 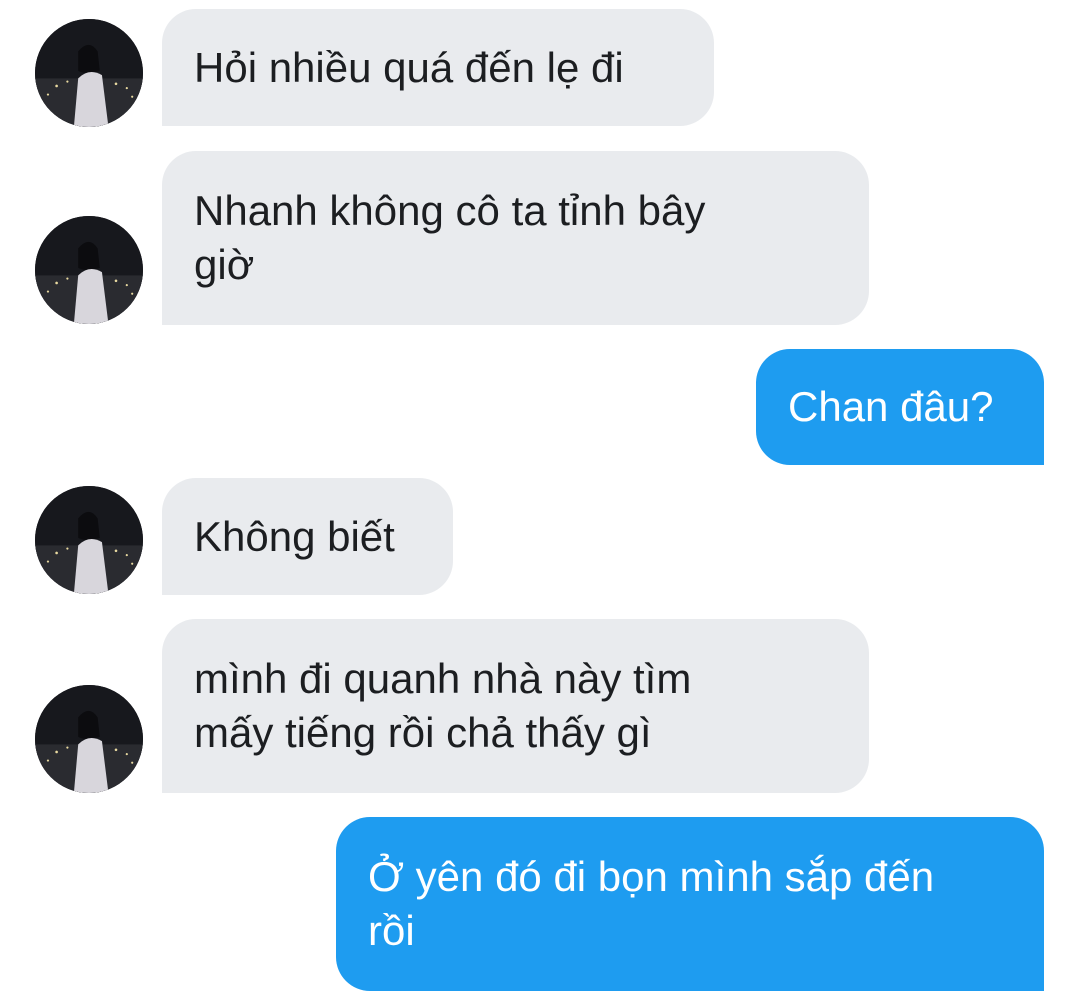 What do you see at coordinates (409, 67) in the screenshot?
I see `message-text: Hỏi nhiều quá đến lẹ đi` at bounding box center [409, 67].